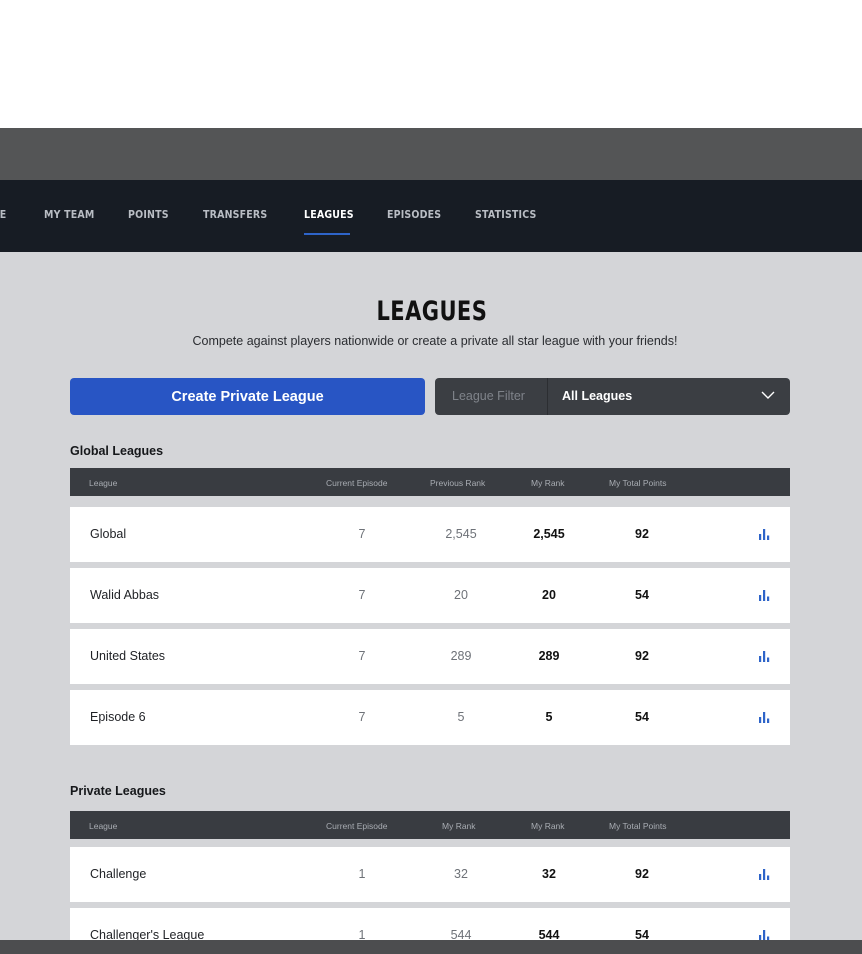 The width and height of the screenshot is (862, 954). I want to click on league-name: United States, so click(128, 656).